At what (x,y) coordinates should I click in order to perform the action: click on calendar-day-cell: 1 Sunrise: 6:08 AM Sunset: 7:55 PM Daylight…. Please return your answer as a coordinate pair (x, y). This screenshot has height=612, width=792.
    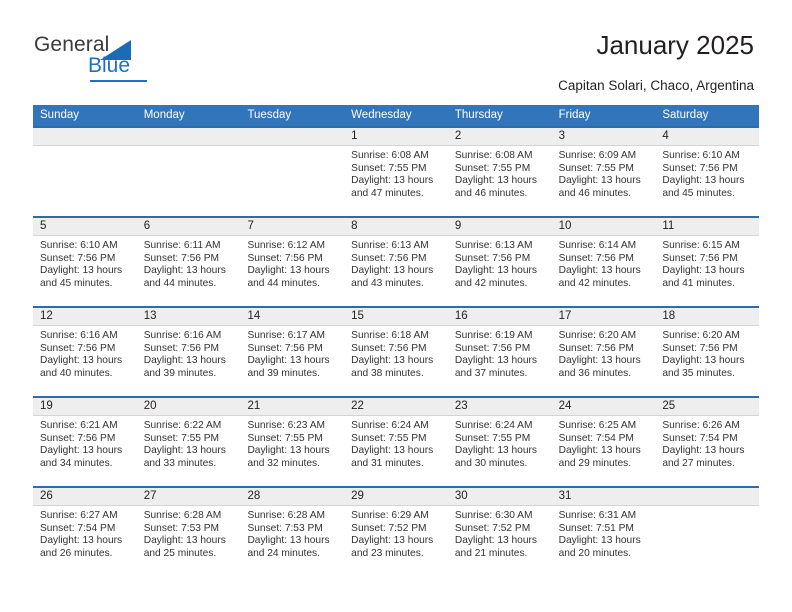
    Looking at the image, I should click on (396, 172).